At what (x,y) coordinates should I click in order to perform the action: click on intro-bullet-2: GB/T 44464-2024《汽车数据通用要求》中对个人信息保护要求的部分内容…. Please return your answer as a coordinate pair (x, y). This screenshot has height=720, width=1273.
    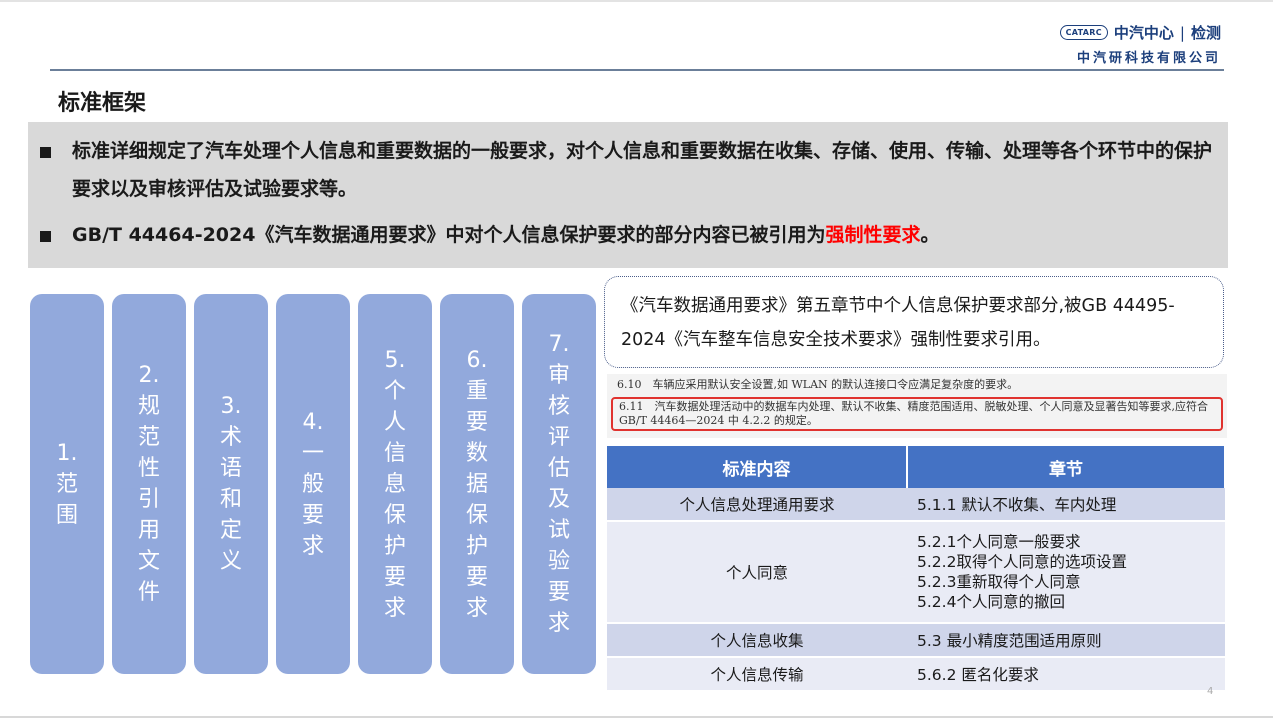
    Looking at the image, I should click on (627, 235).